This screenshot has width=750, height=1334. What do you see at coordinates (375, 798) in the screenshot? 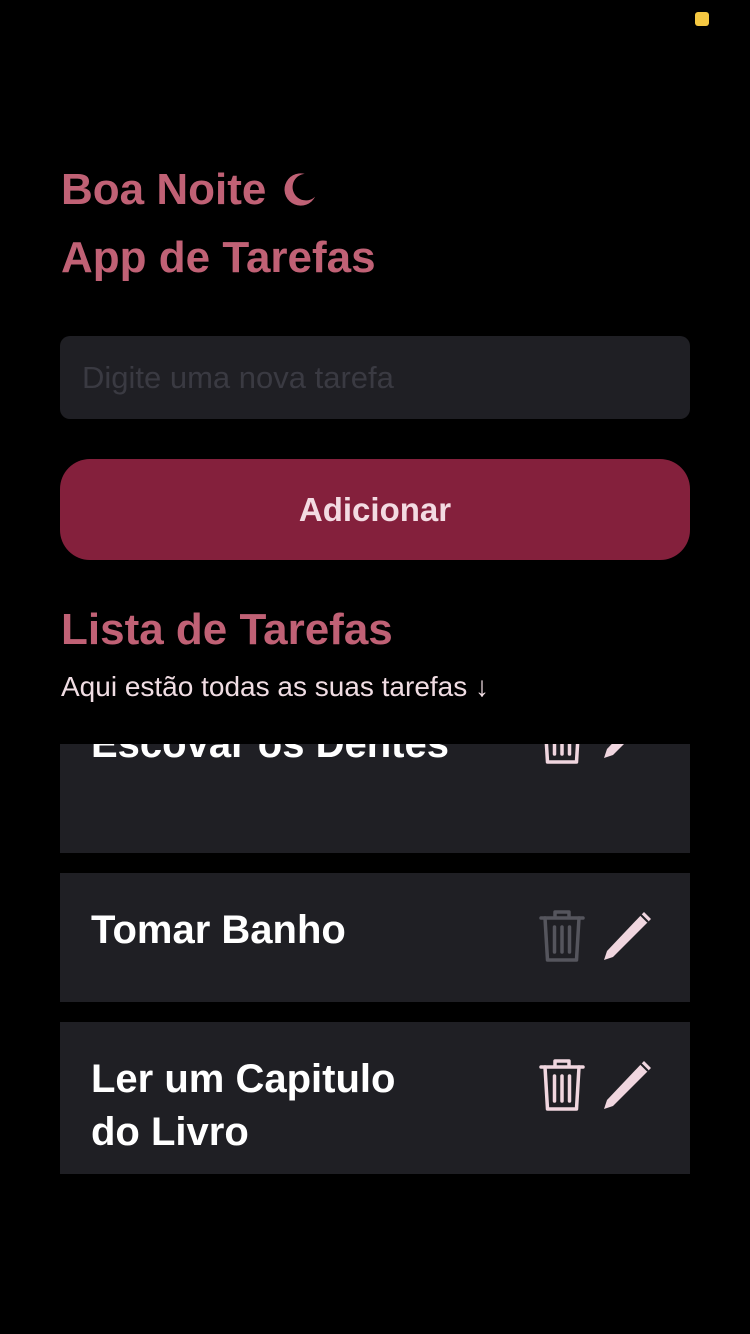
I see `task-item: Escovar os Dentes` at bounding box center [375, 798].